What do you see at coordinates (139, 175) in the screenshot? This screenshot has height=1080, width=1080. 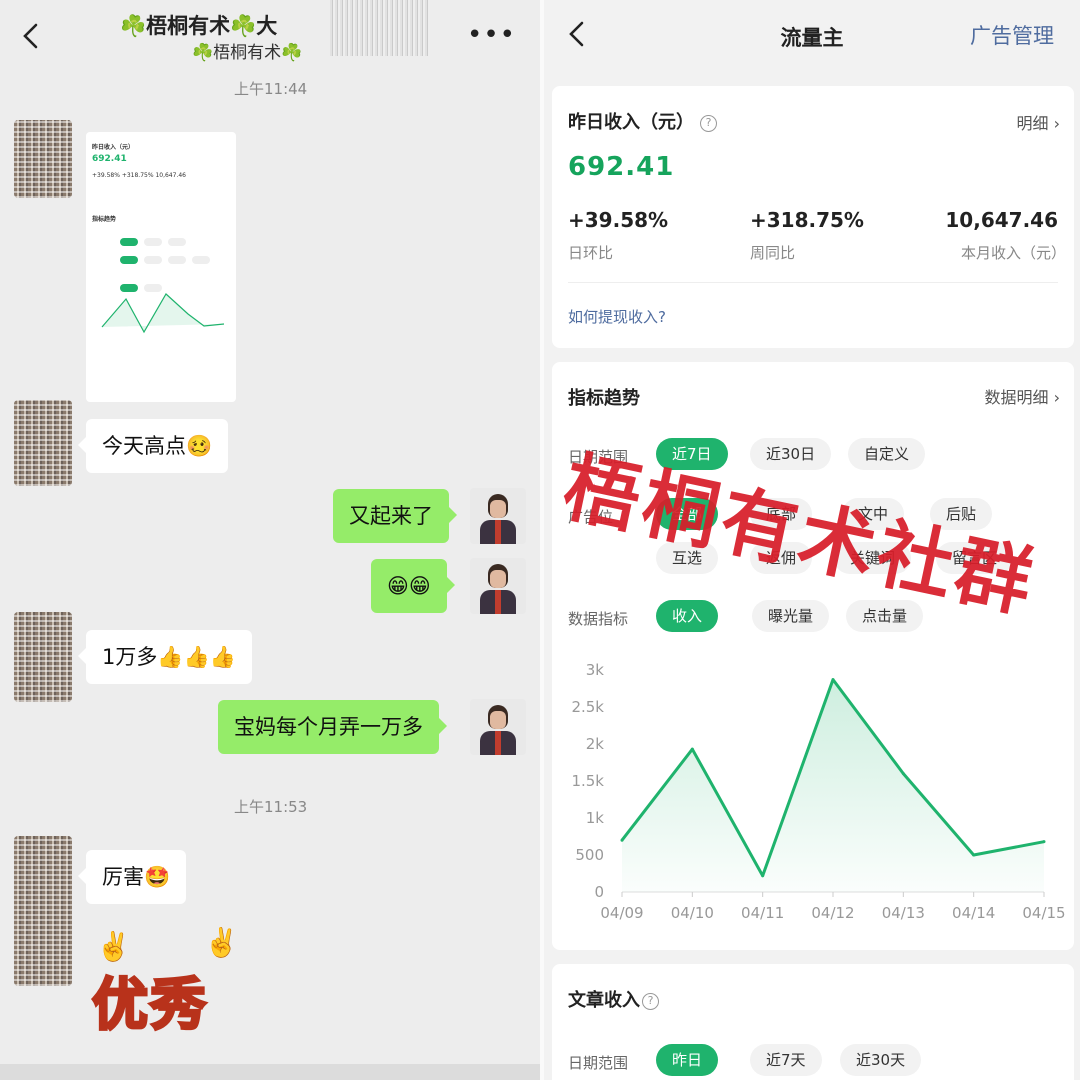 I see `thumb-stats: +39.58% +318.75% 10,647.46` at bounding box center [139, 175].